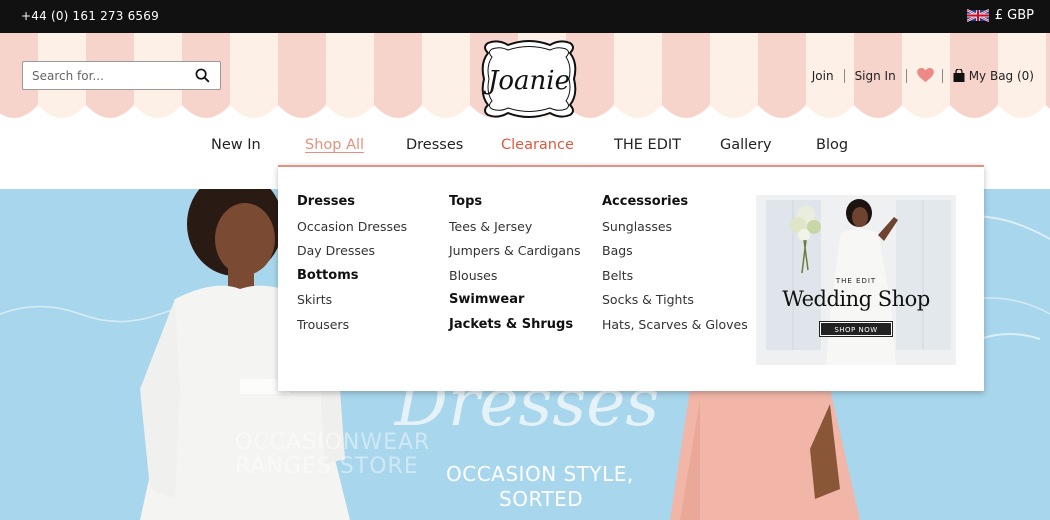 The width and height of the screenshot is (1050, 520). Describe the element at coordinates (515, 325) in the screenshot. I see `menu-heading-jackets-shrugs: Jackets & Shrugs` at that location.